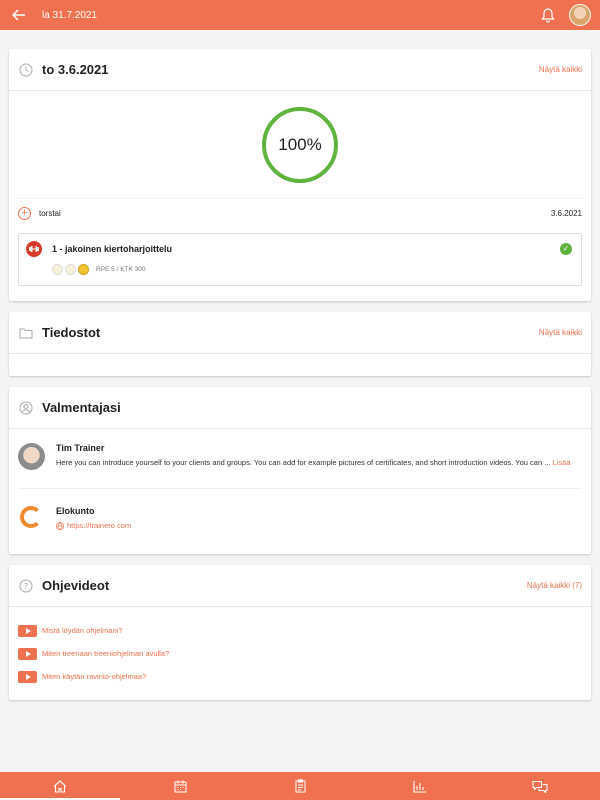 Image resolution: width=600 pixels, height=800 pixels. What do you see at coordinates (566, 249) in the screenshot?
I see `completed-check-icon: ✓` at bounding box center [566, 249].